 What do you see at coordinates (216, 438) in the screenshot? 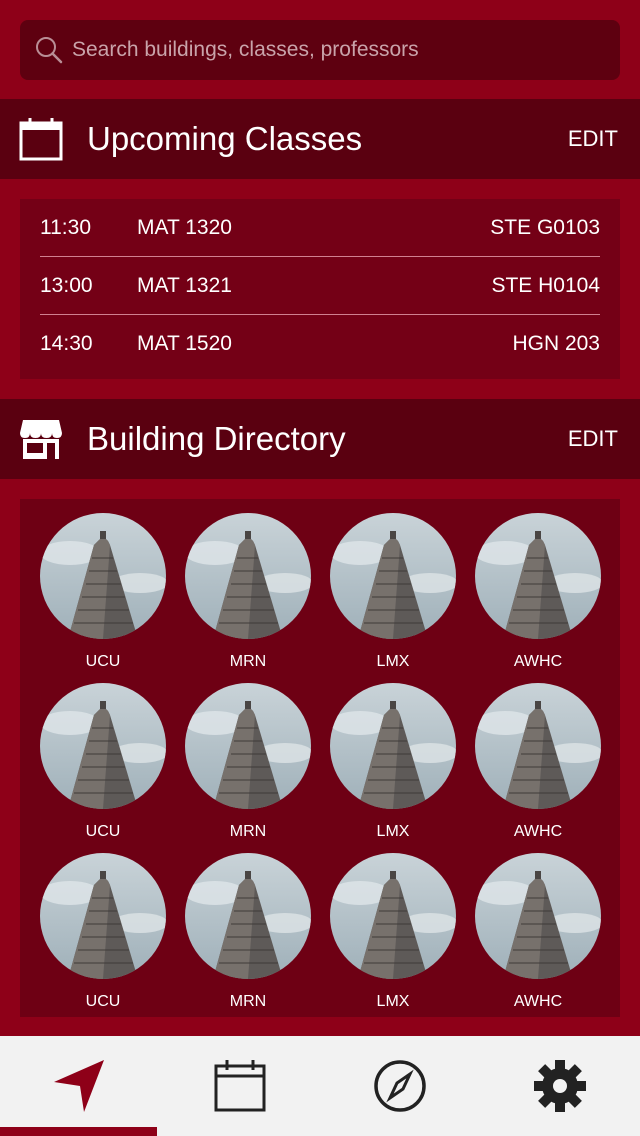
I see `section-title: Building Directory` at bounding box center [216, 438].